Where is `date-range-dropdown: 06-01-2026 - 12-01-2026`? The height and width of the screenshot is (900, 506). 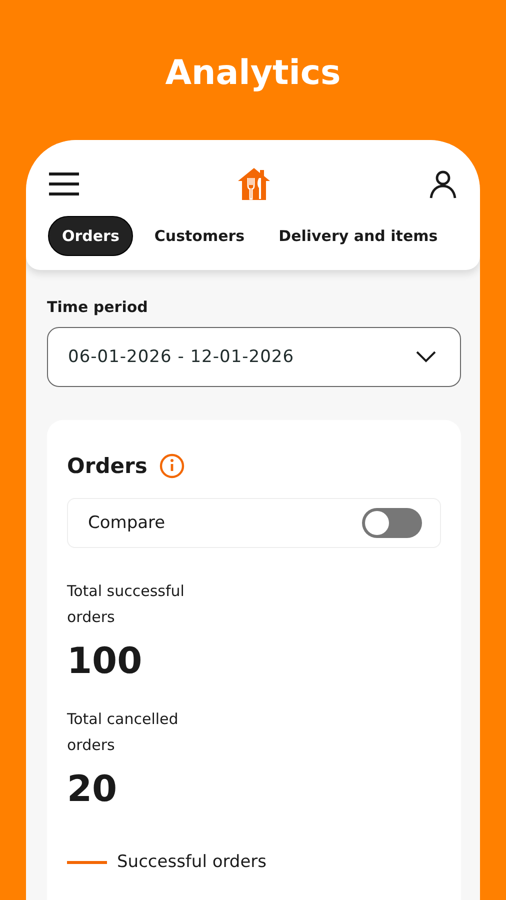 date-range-dropdown: 06-01-2026 - 12-01-2026 is located at coordinates (254, 357).